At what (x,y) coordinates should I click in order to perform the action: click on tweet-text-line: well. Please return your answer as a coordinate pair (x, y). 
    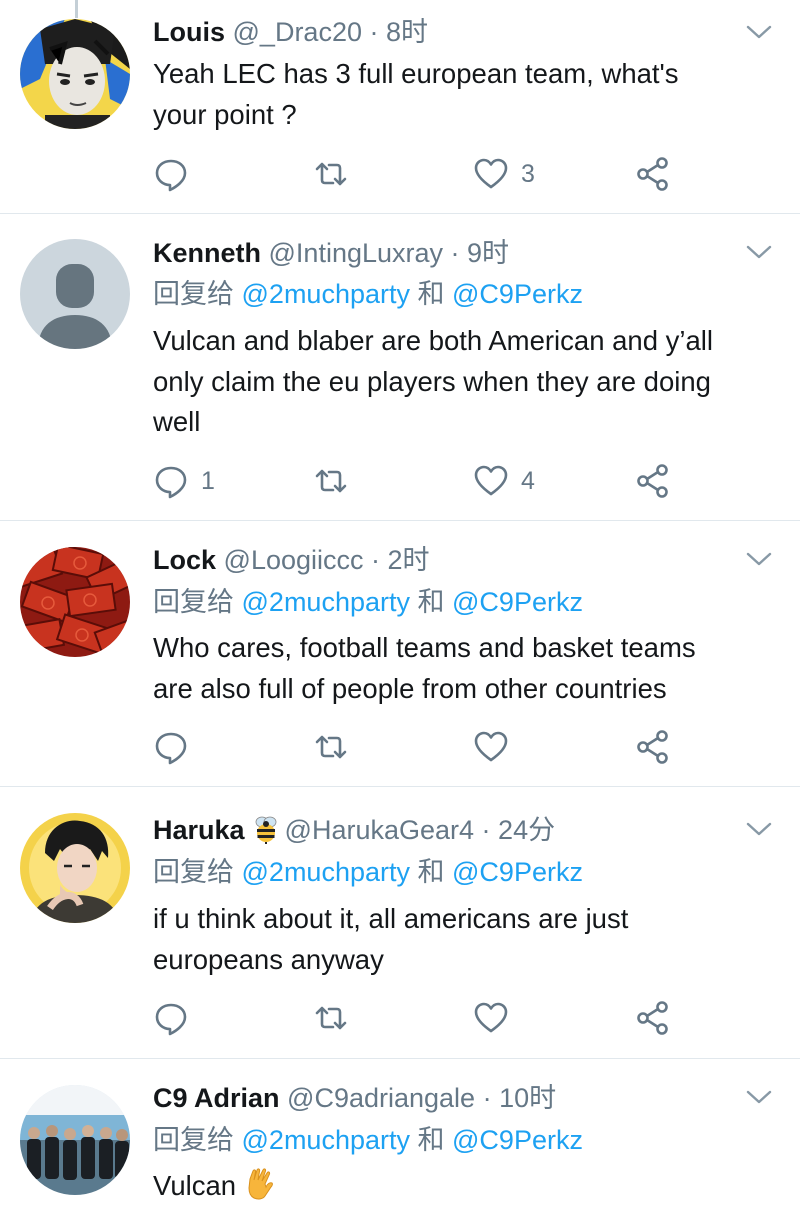
    Looking at the image, I should click on (177, 421).